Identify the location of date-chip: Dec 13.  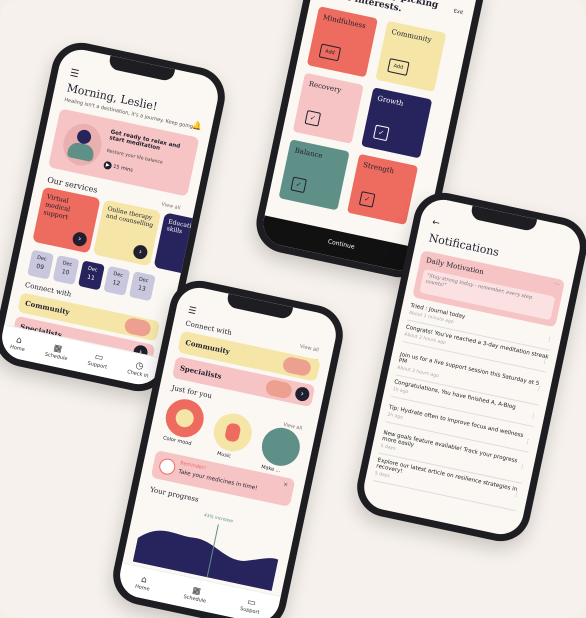
(142, 286).